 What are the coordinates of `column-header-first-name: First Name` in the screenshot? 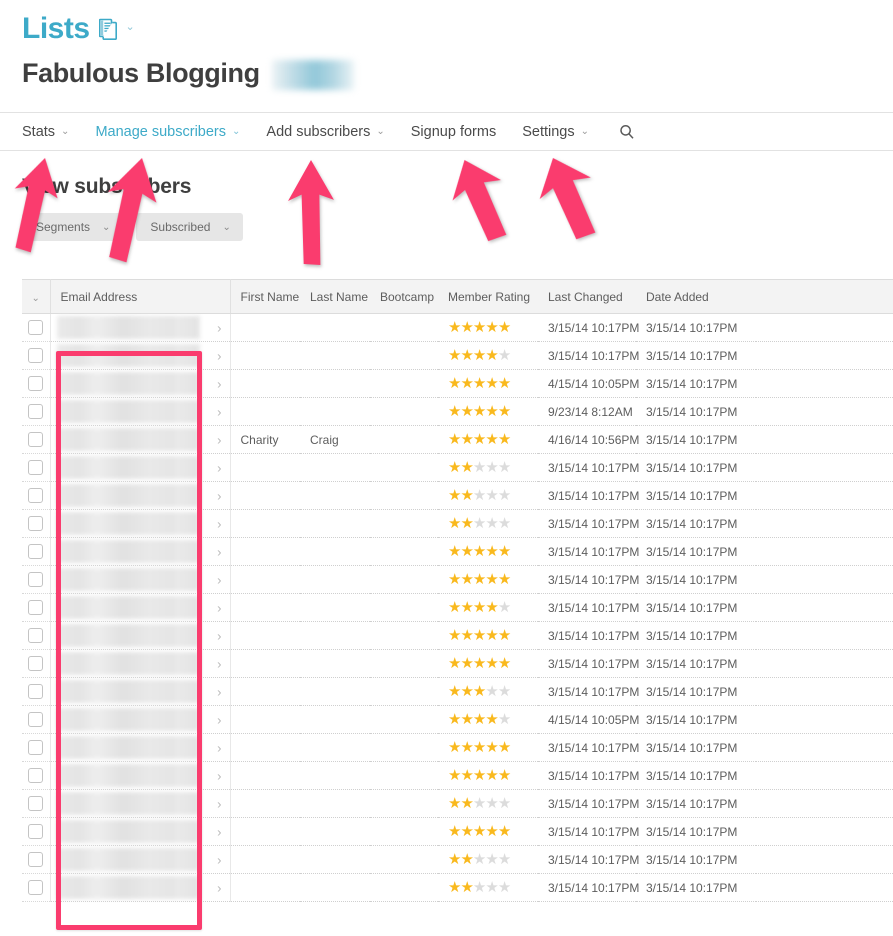 It's located at (265, 296).